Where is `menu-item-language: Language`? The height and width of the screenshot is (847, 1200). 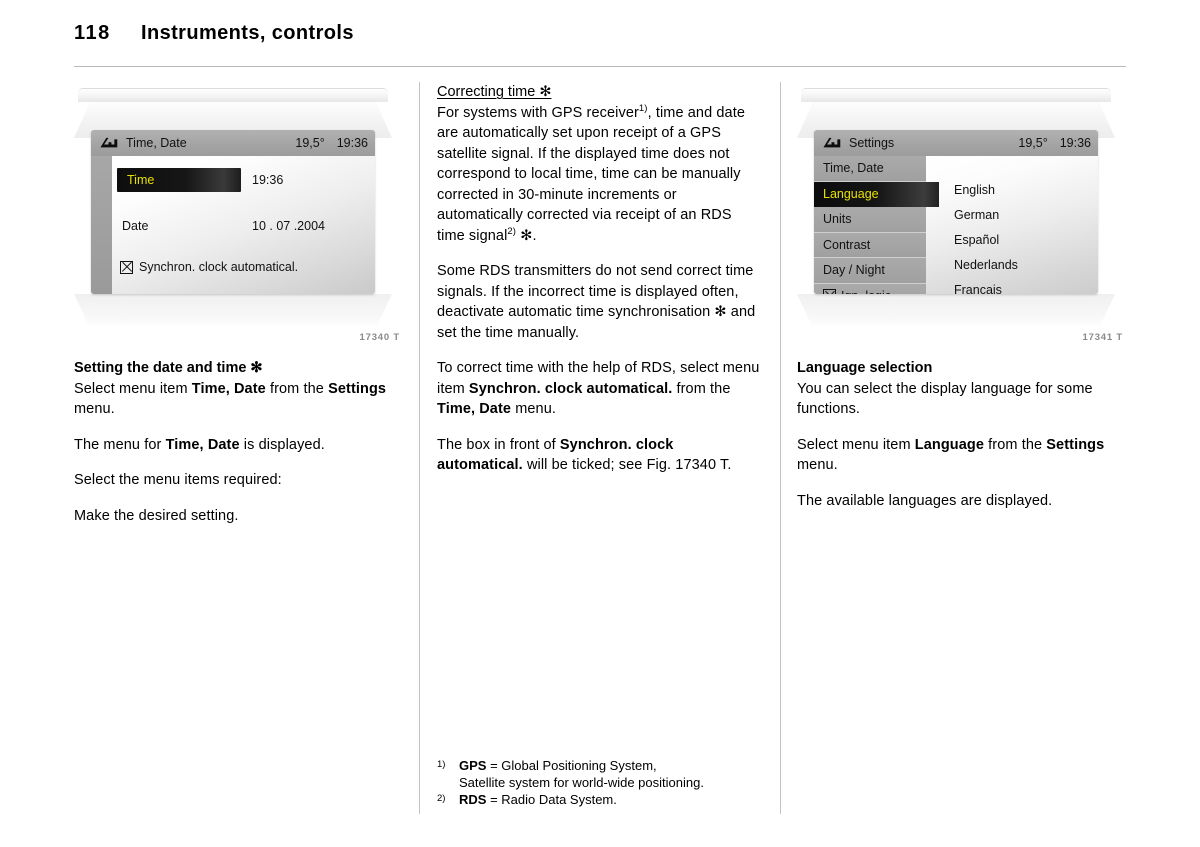 menu-item-language: Language is located at coordinates (876, 194).